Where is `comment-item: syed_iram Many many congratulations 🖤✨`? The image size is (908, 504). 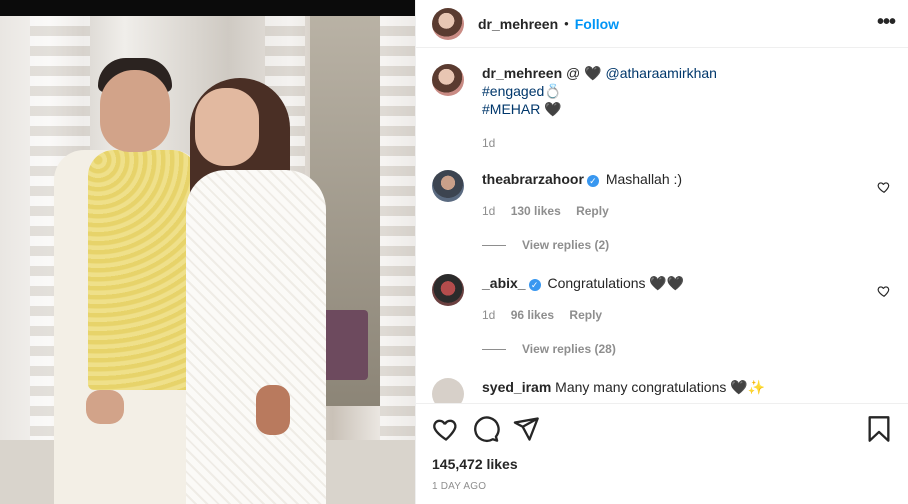 comment-item: syed_iram Many many congratulations 🖤✨ is located at coordinates (662, 390).